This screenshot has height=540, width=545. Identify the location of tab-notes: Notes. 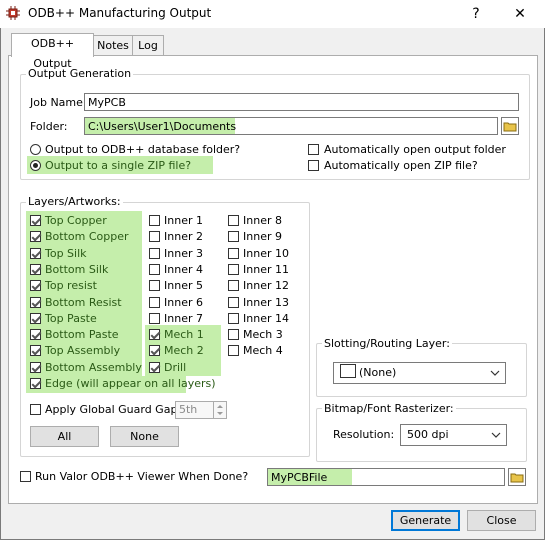
(113, 45).